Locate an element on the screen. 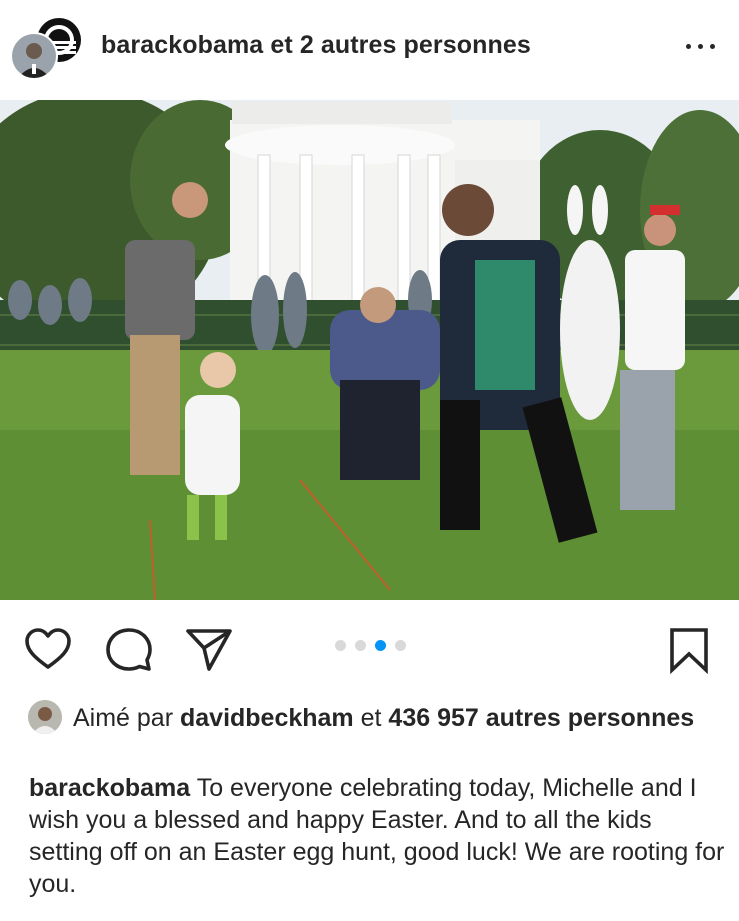  liked-by-avatar is located at coordinates (45, 717).